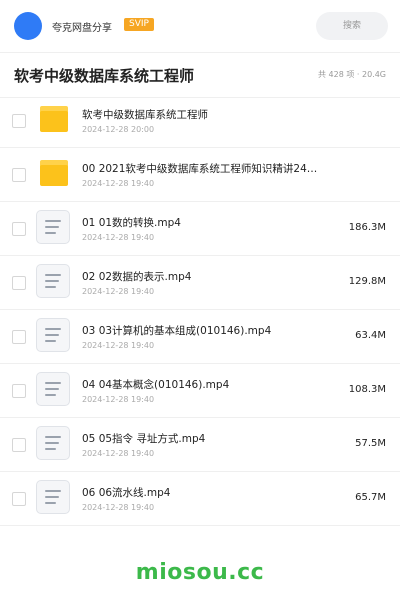 The image size is (400, 600). What do you see at coordinates (367, 281) in the screenshot?
I see `file-size: 129.8M` at bounding box center [367, 281].